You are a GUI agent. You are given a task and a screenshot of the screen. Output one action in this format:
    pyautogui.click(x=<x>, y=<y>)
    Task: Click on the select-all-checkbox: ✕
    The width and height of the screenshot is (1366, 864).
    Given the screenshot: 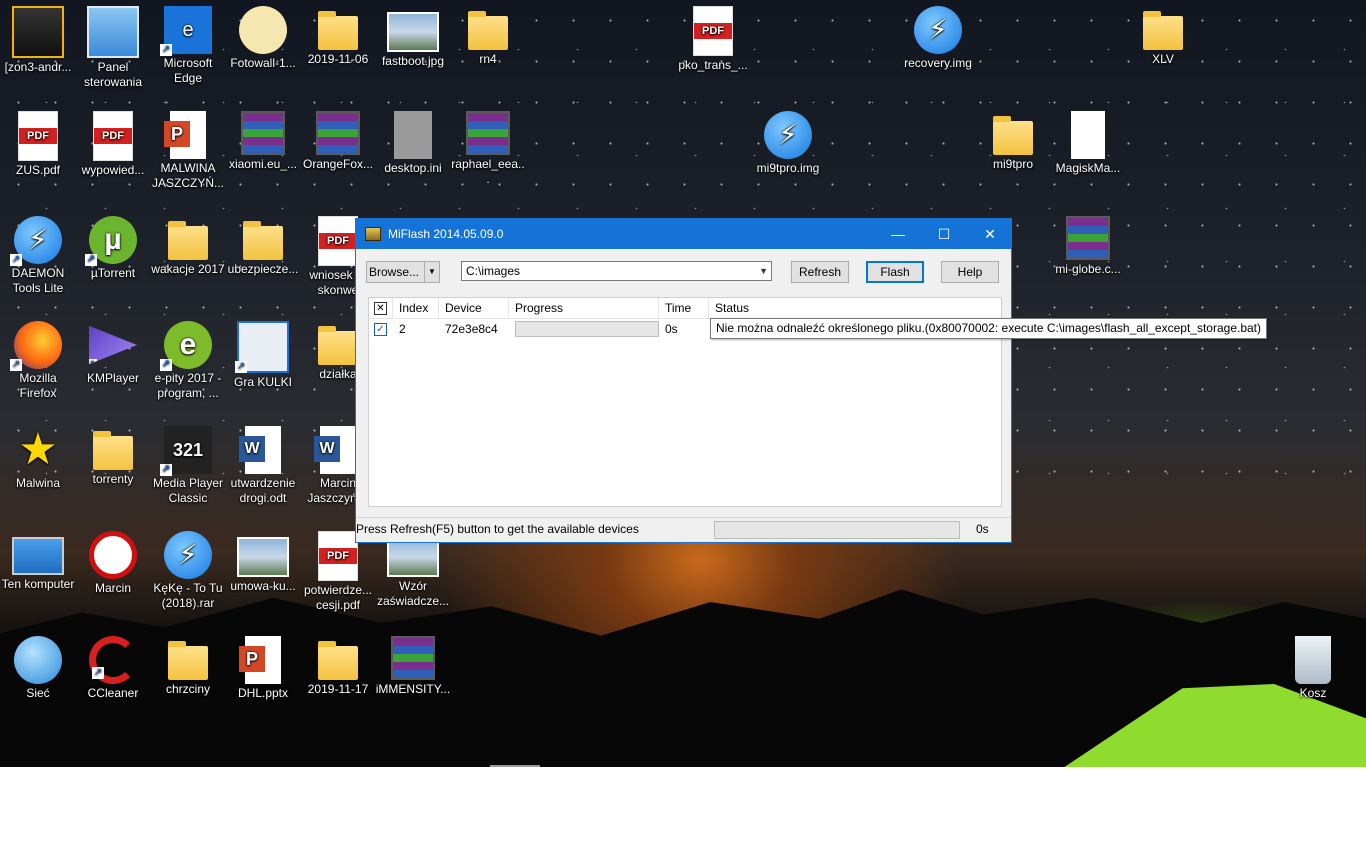 What is the action you would take?
    pyautogui.click(x=381, y=308)
    